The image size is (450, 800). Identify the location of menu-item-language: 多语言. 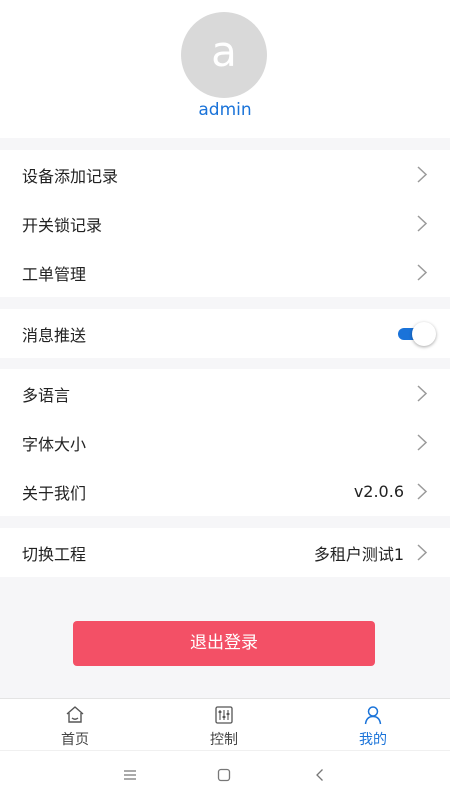
(225, 393).